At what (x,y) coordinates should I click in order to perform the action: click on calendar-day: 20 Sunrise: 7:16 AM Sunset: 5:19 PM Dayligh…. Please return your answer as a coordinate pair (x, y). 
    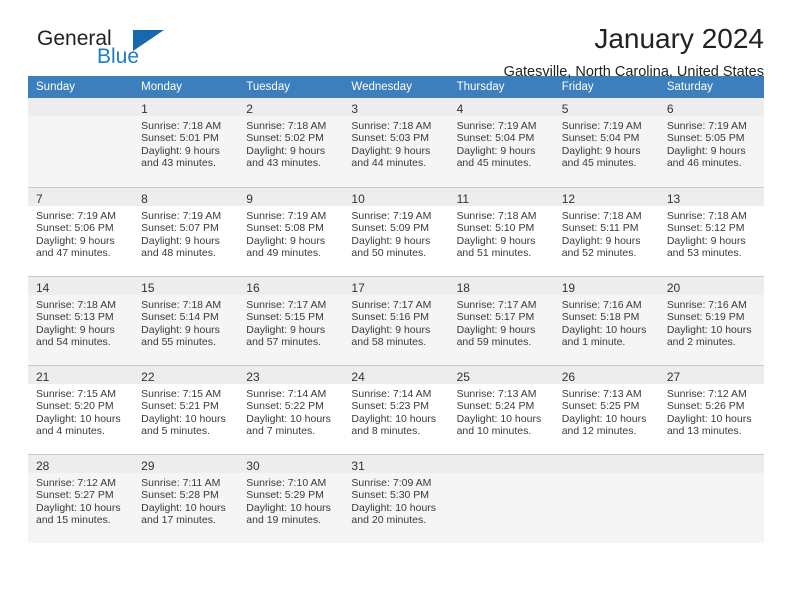
    Looking at the image, I should click on (711, 320).